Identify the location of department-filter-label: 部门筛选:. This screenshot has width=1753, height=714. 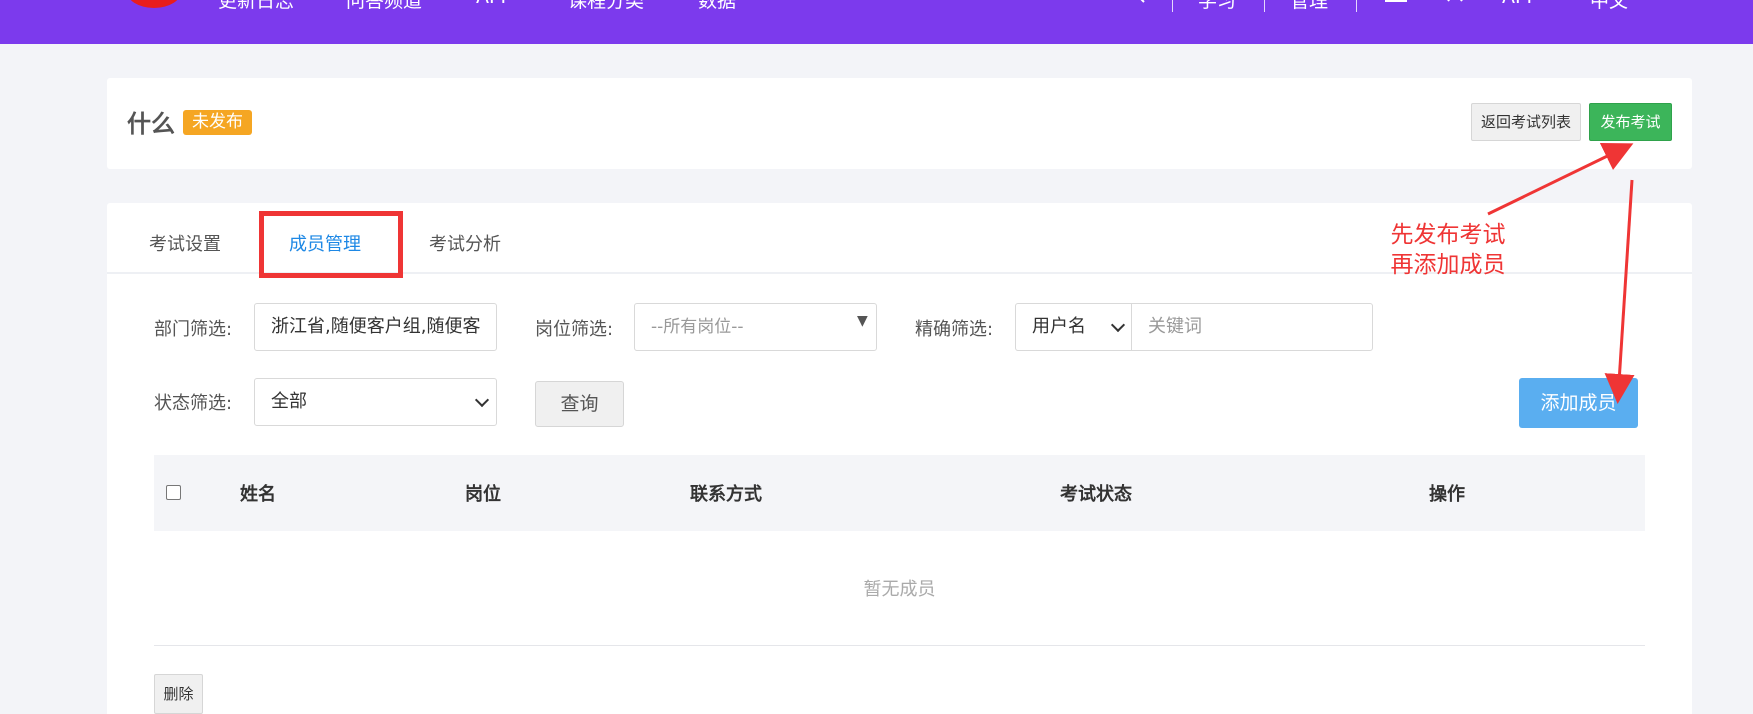
(193, 329).